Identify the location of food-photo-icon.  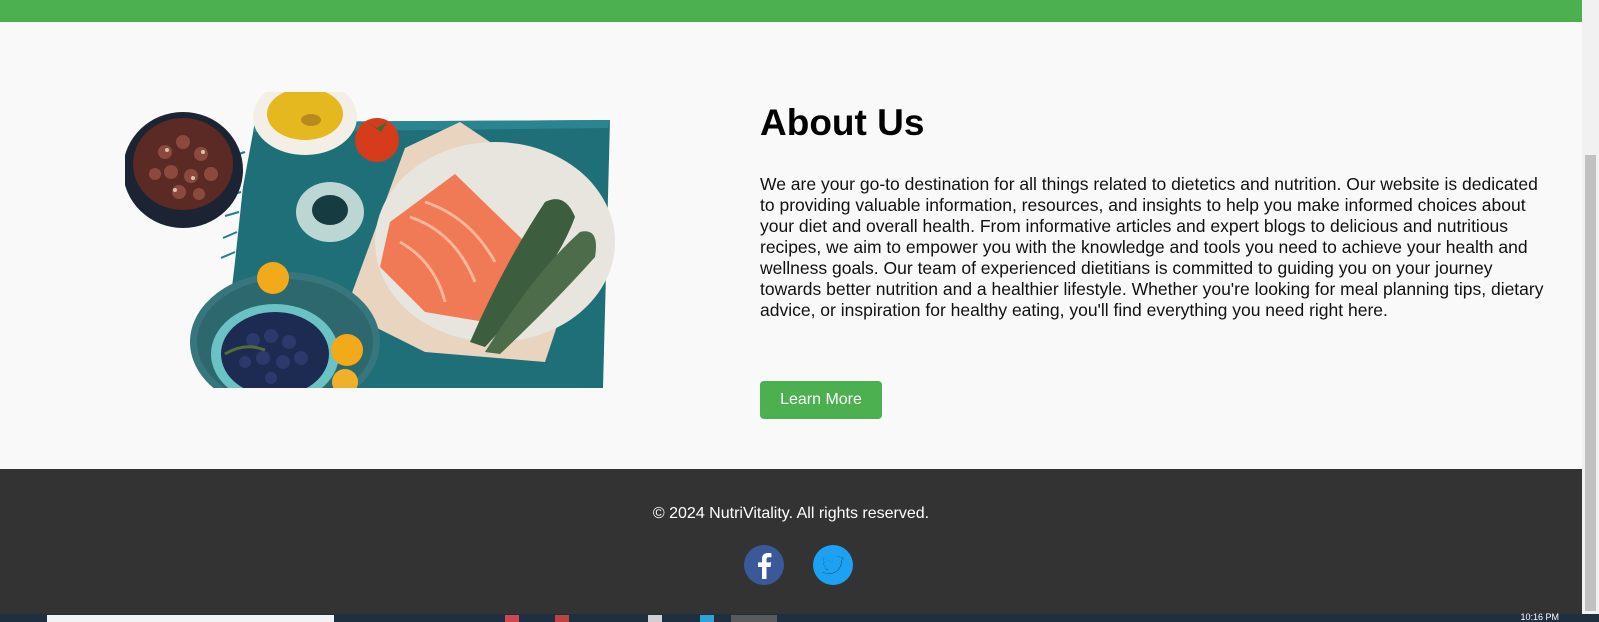
(370, 240).